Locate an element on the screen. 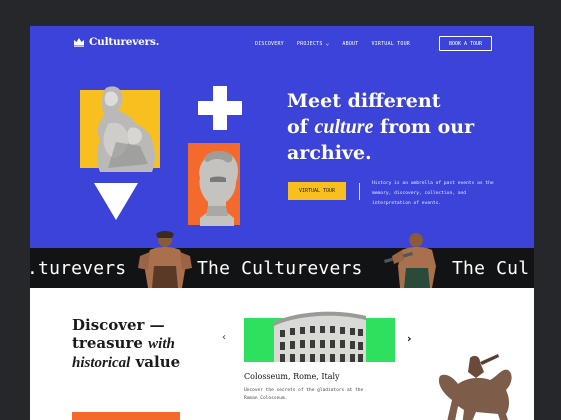 This screenshot has height=420, width=561. nav-virtual-tour-label: VIRTUAL TOUR is located at coordinates (390, 43).